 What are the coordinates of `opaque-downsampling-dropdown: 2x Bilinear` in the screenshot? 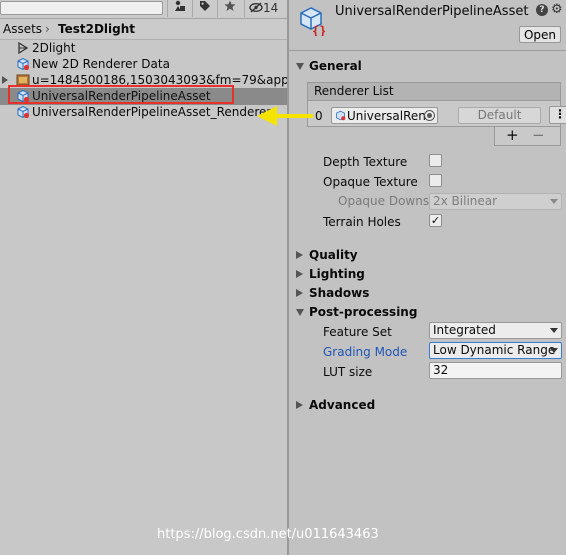 It's located at (495, 201).